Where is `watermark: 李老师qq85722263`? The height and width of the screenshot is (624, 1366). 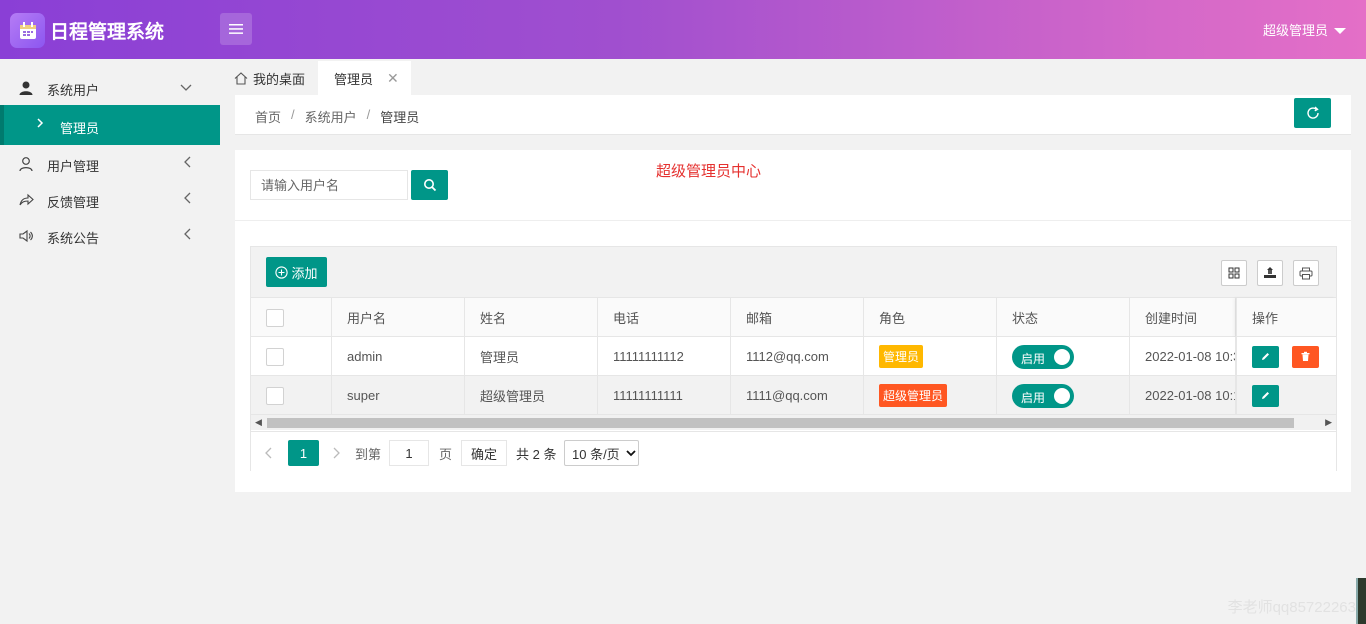 watermark: 李老师qq85722263 is located at coordinates (1291, 607).